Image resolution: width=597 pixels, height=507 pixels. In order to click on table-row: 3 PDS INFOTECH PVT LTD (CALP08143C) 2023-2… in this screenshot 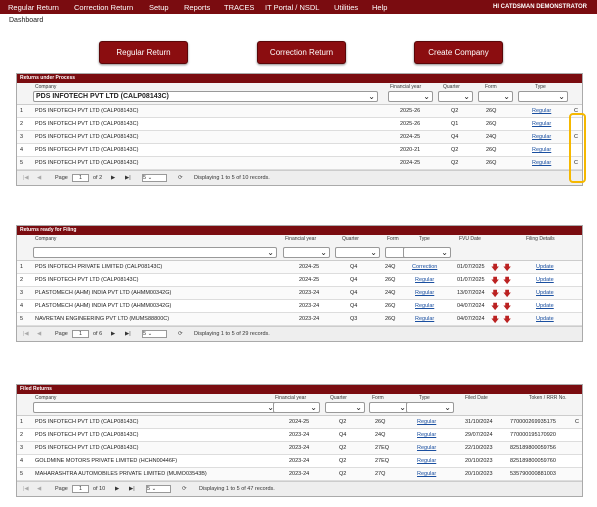, I will do `click(299, 448)`.